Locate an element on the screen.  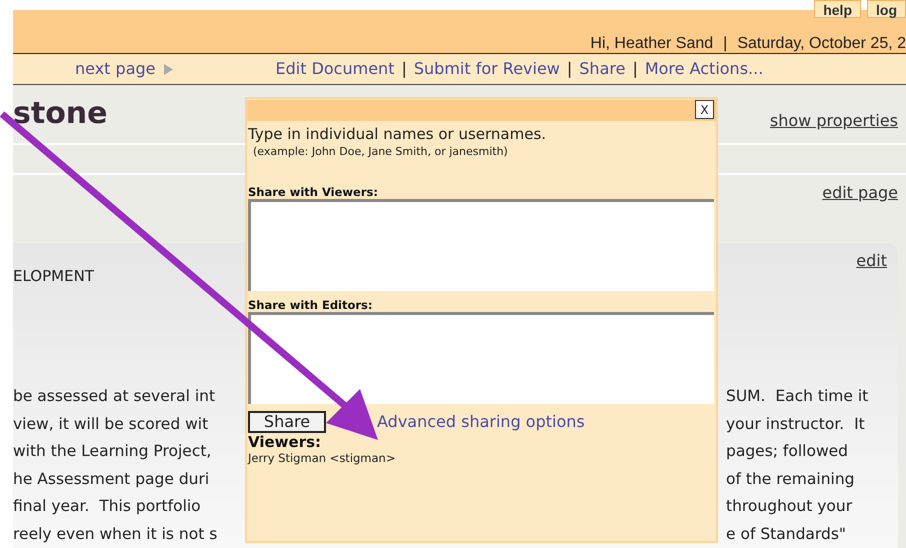
body-text: with the Learning Project, is located at coordinates (112, 451).